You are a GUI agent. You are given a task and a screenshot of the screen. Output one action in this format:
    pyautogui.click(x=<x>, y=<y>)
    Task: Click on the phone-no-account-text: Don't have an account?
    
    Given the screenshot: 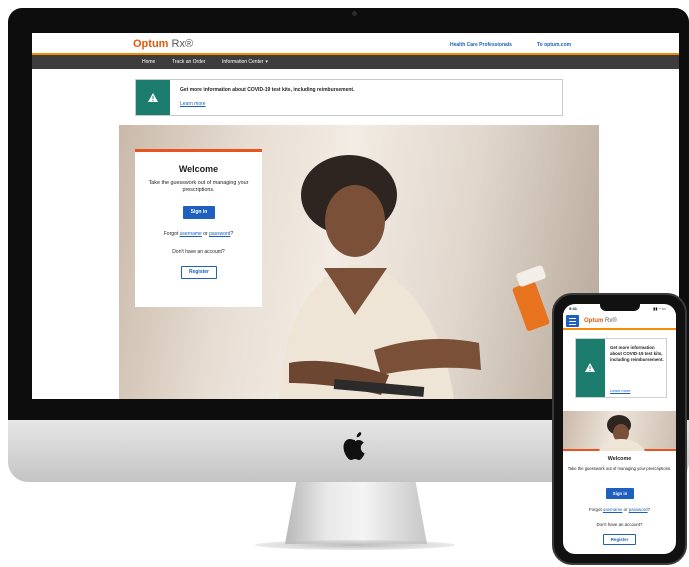 What is the action you would take?
    pyautogui.click(x=619, y=524)
    